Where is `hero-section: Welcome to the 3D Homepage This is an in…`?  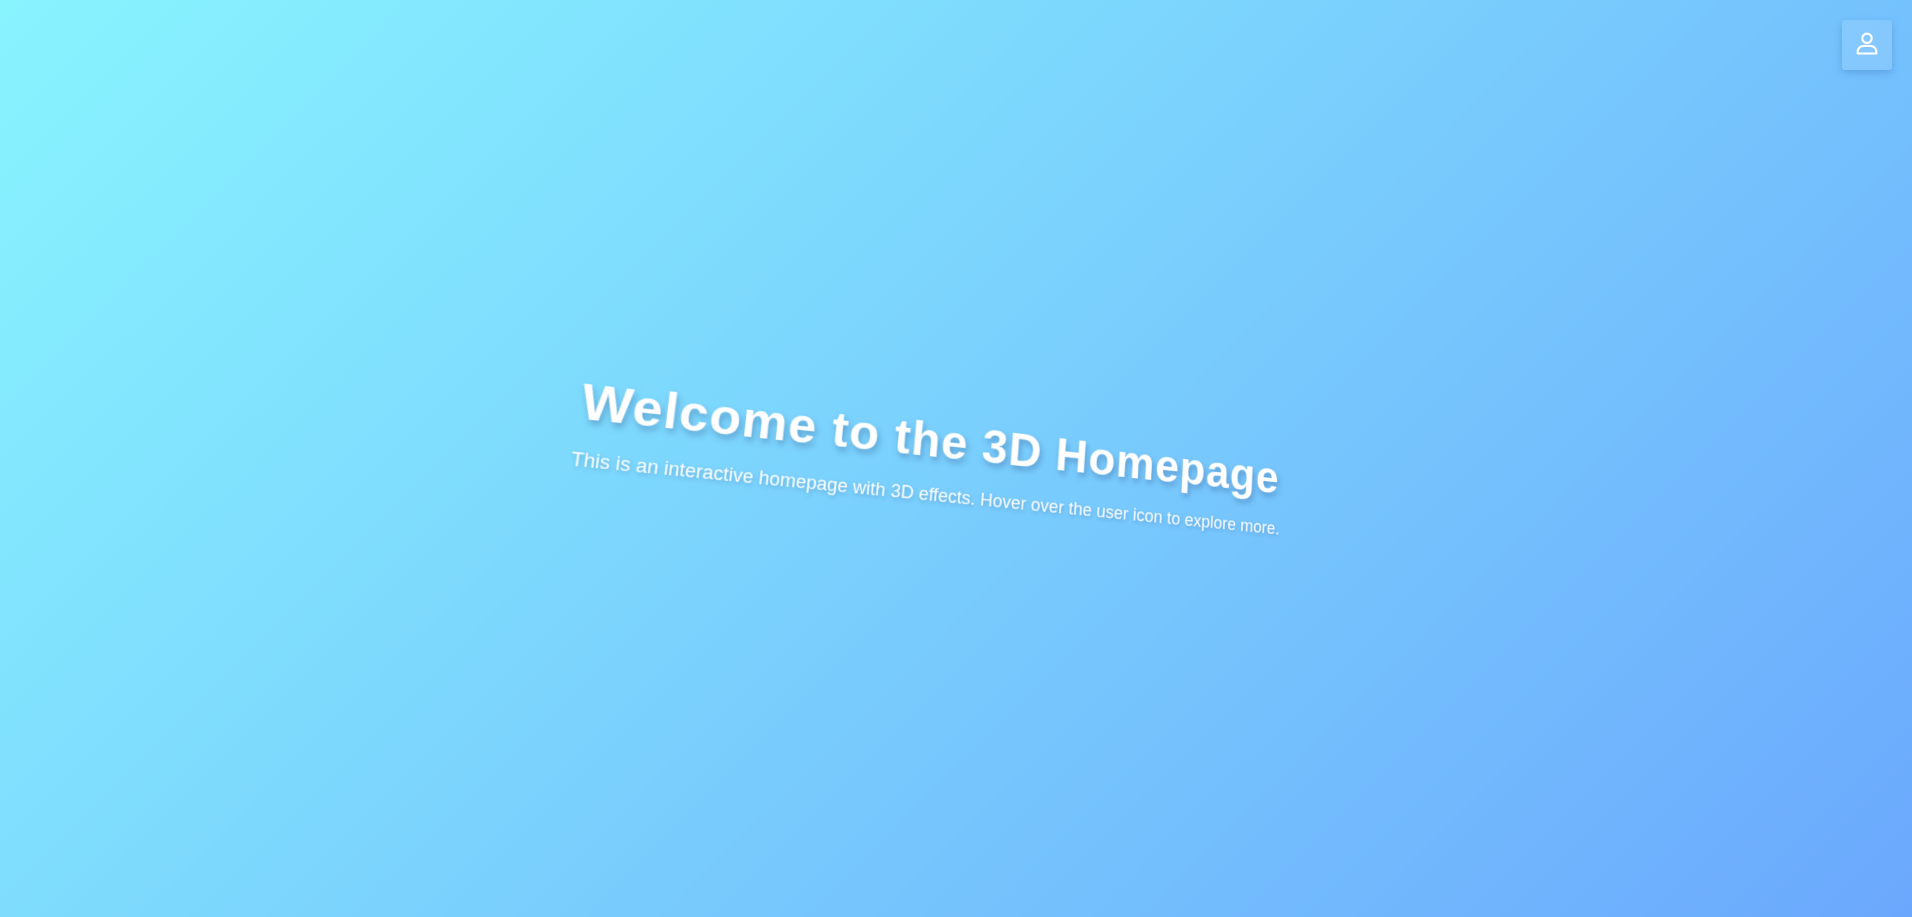
hero-section: Welcome to the 3D Homepage This is an in… is located at coordinates (909, 453).